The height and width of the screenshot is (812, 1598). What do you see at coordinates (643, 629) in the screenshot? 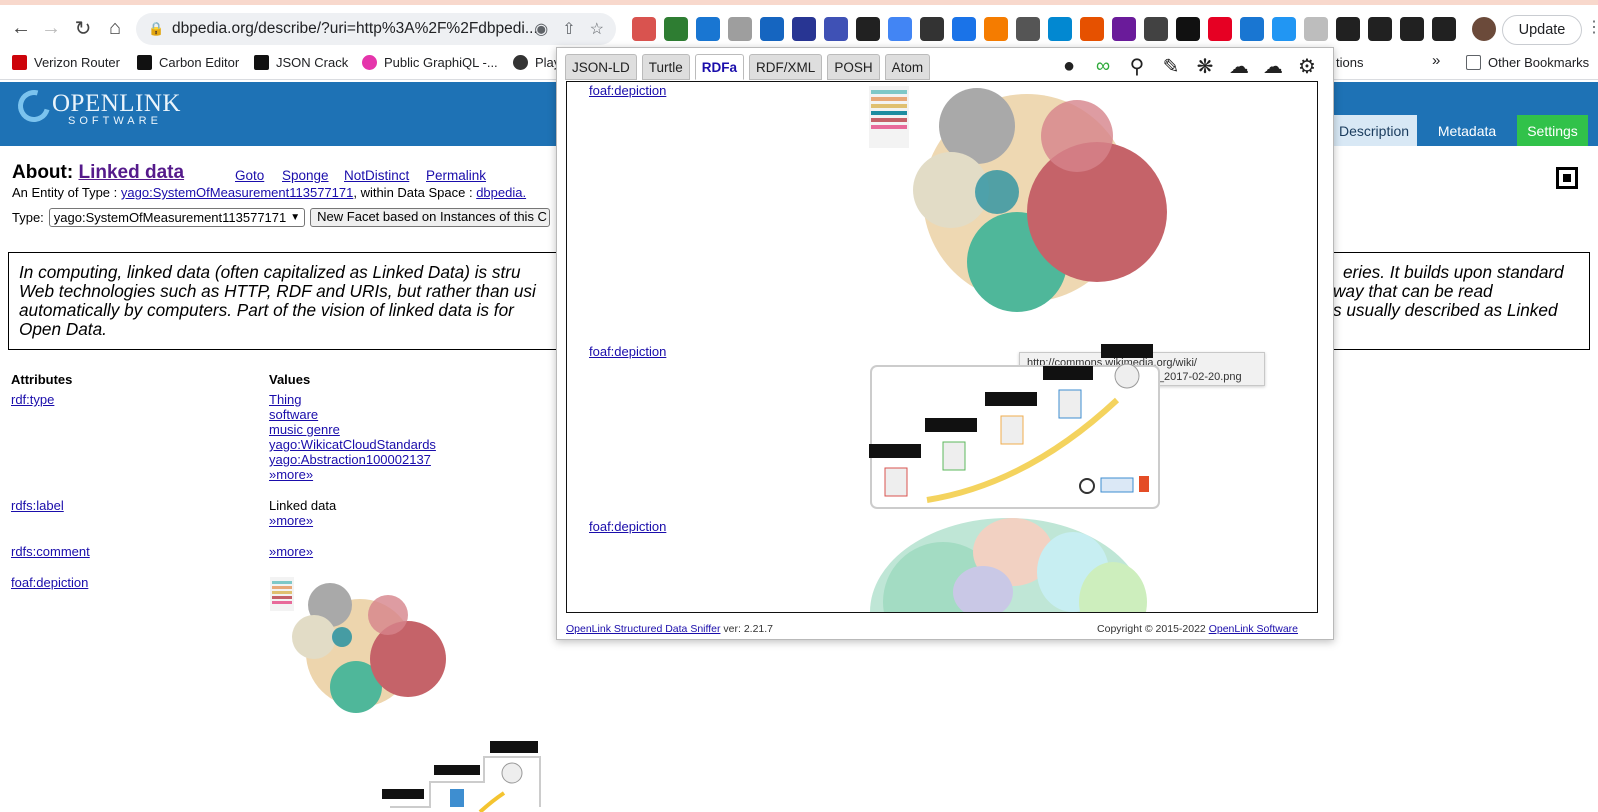
I see `sniffer-name-link: OpenLink Structured Data Sniffer` at bounding box center [643, 629].